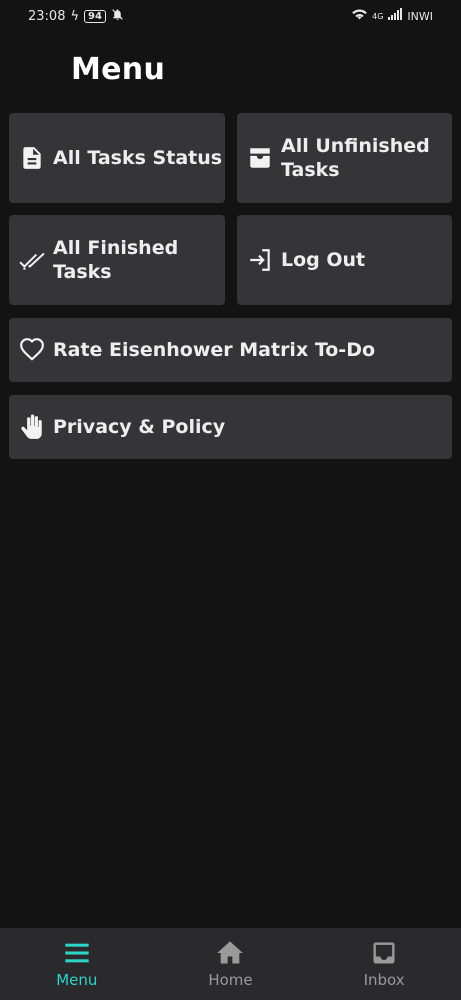  I want to click on rate-app-label: Rate Eisenhower Matrix To-Do, so click(214, 350).